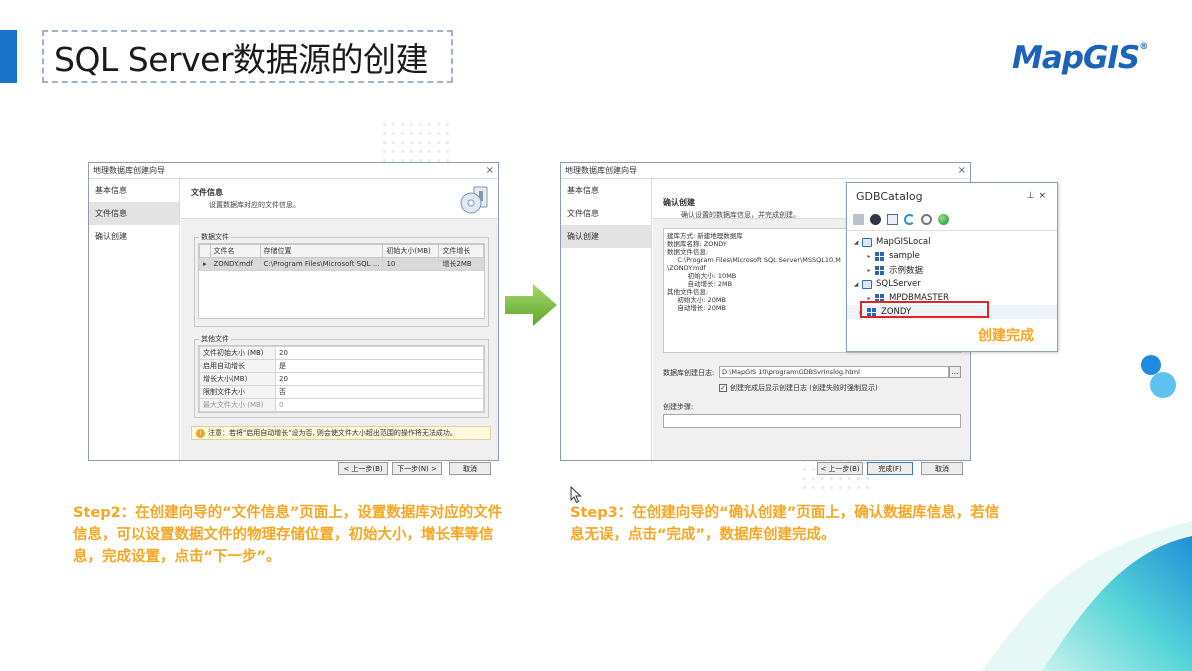 This screenshot has height=671, width=1192. Describe the element at coordinates (909, 219) in the screenshot. I see `refresh-icon` at that location.